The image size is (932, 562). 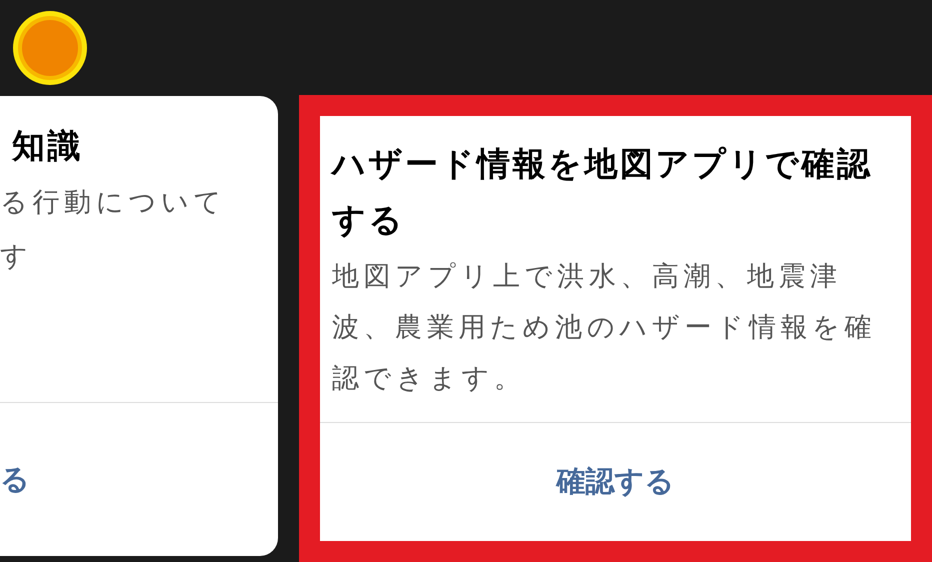 What do you see at coordinates (615, 482) in the screenshot?
I see `action-link: 確認する` at bounding box center [615, 482].